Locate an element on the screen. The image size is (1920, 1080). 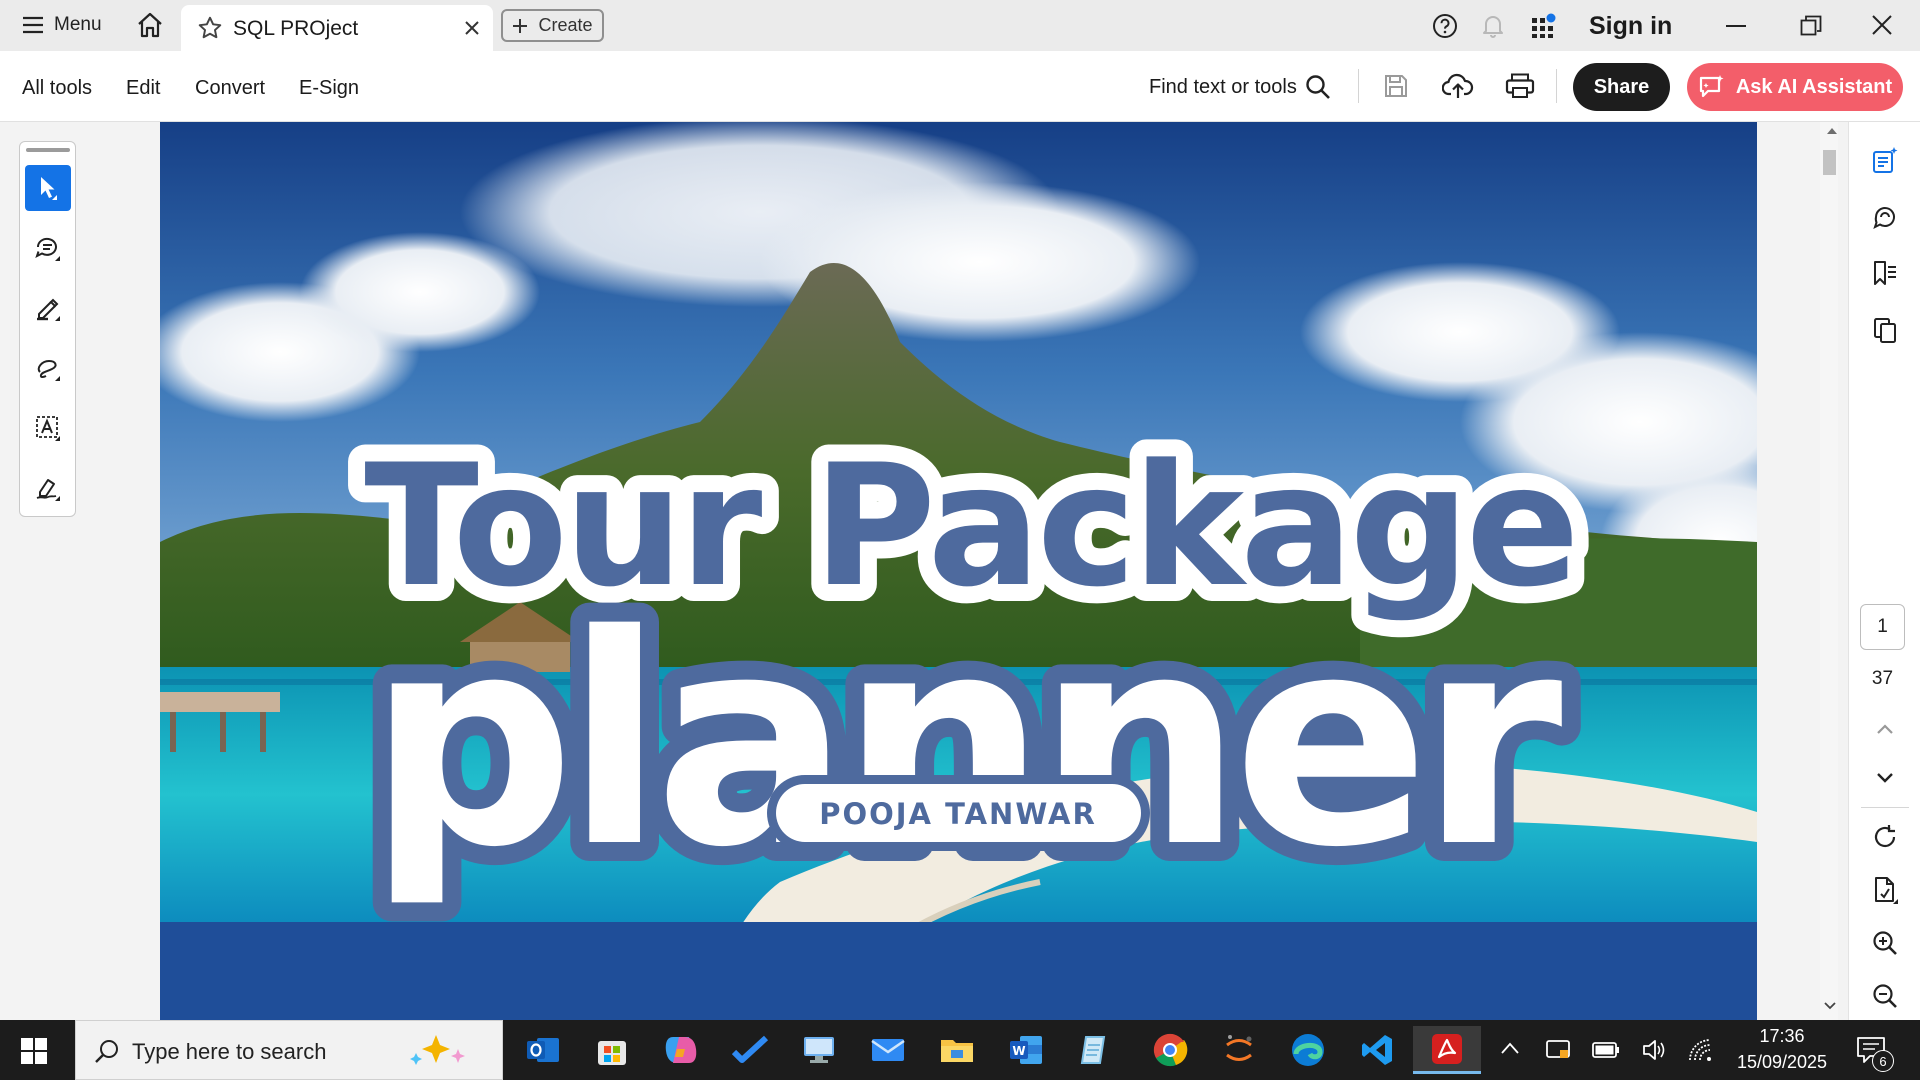
zoom-out-icon is located at coordinates (1885, 996).